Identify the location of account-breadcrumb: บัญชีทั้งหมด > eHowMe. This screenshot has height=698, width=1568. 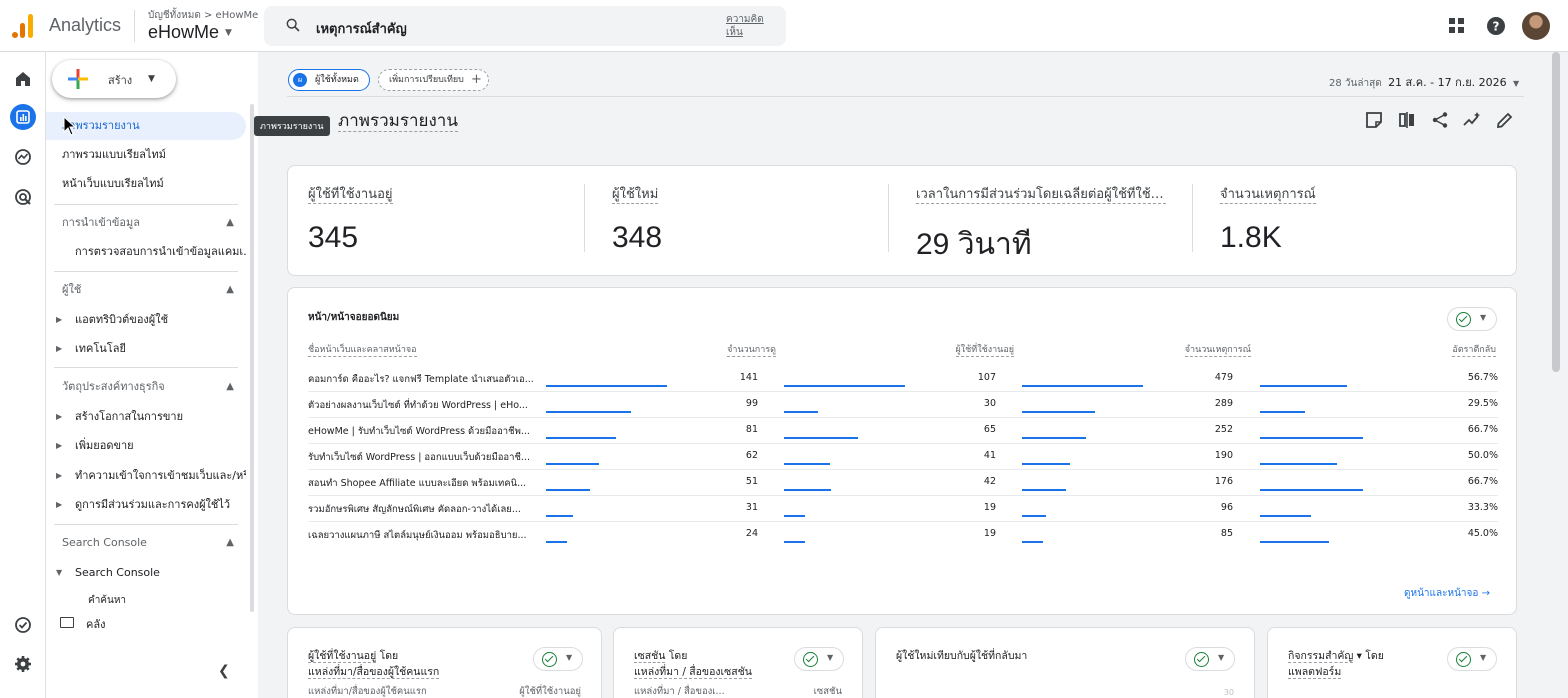
(203, 15).